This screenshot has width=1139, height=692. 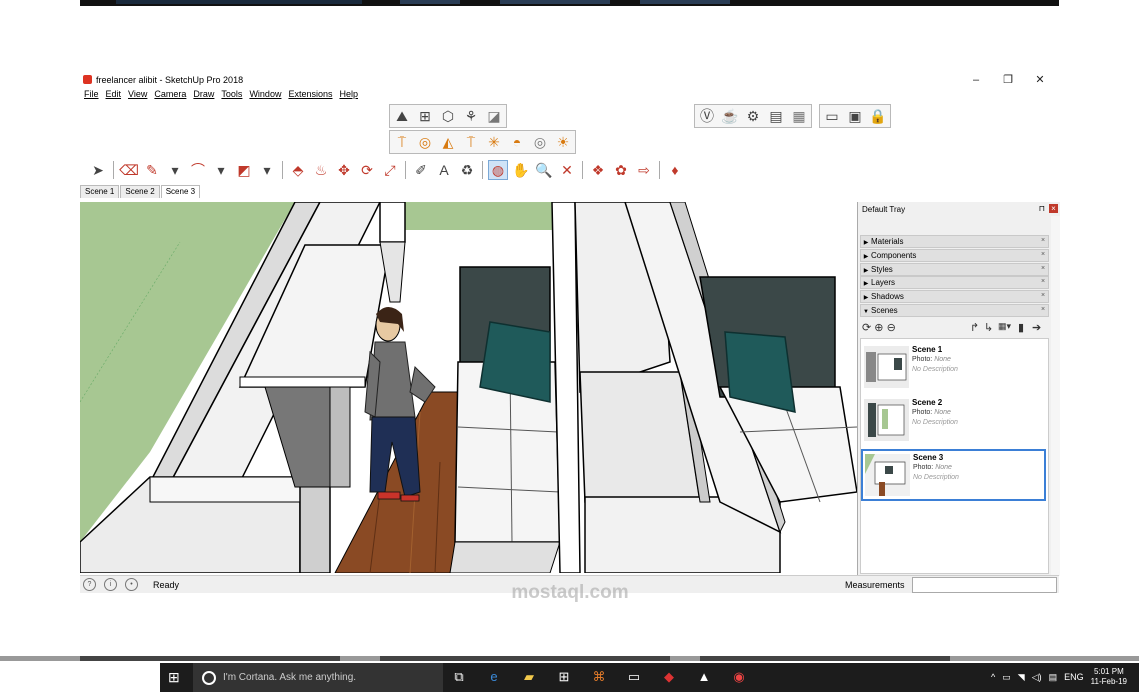 I want to click on battery-icon: ▭, so click(x=1006, y=677).